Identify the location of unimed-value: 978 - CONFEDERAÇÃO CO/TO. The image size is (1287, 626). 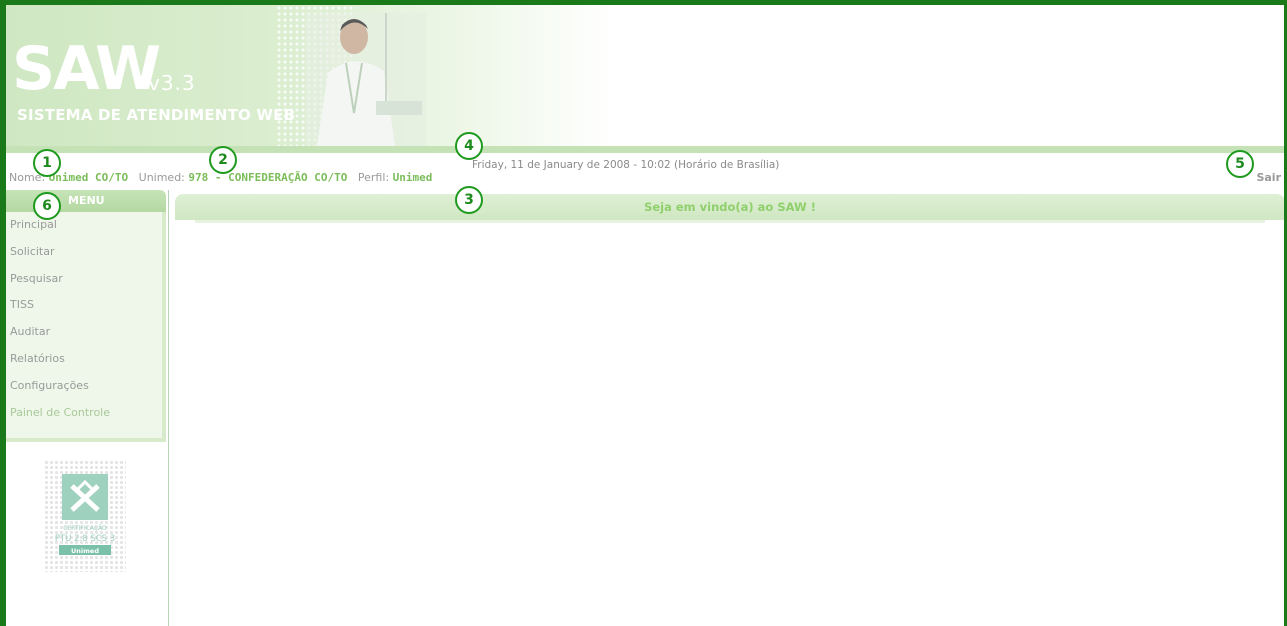
(268, 177).